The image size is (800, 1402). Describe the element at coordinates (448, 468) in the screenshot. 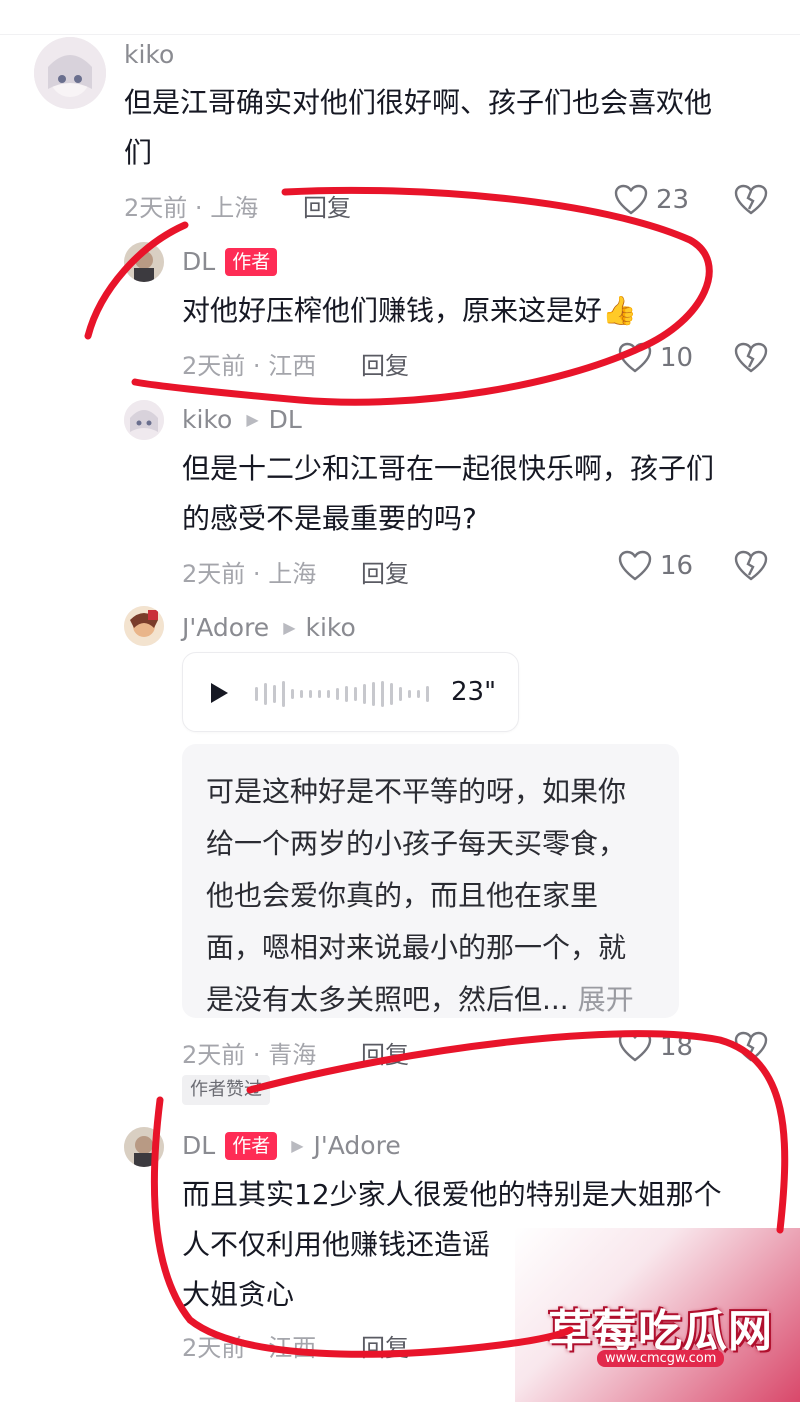

I see `comment-text-line: 但是十二少和江哥在一起很快乐啊，孩子们` at that location.